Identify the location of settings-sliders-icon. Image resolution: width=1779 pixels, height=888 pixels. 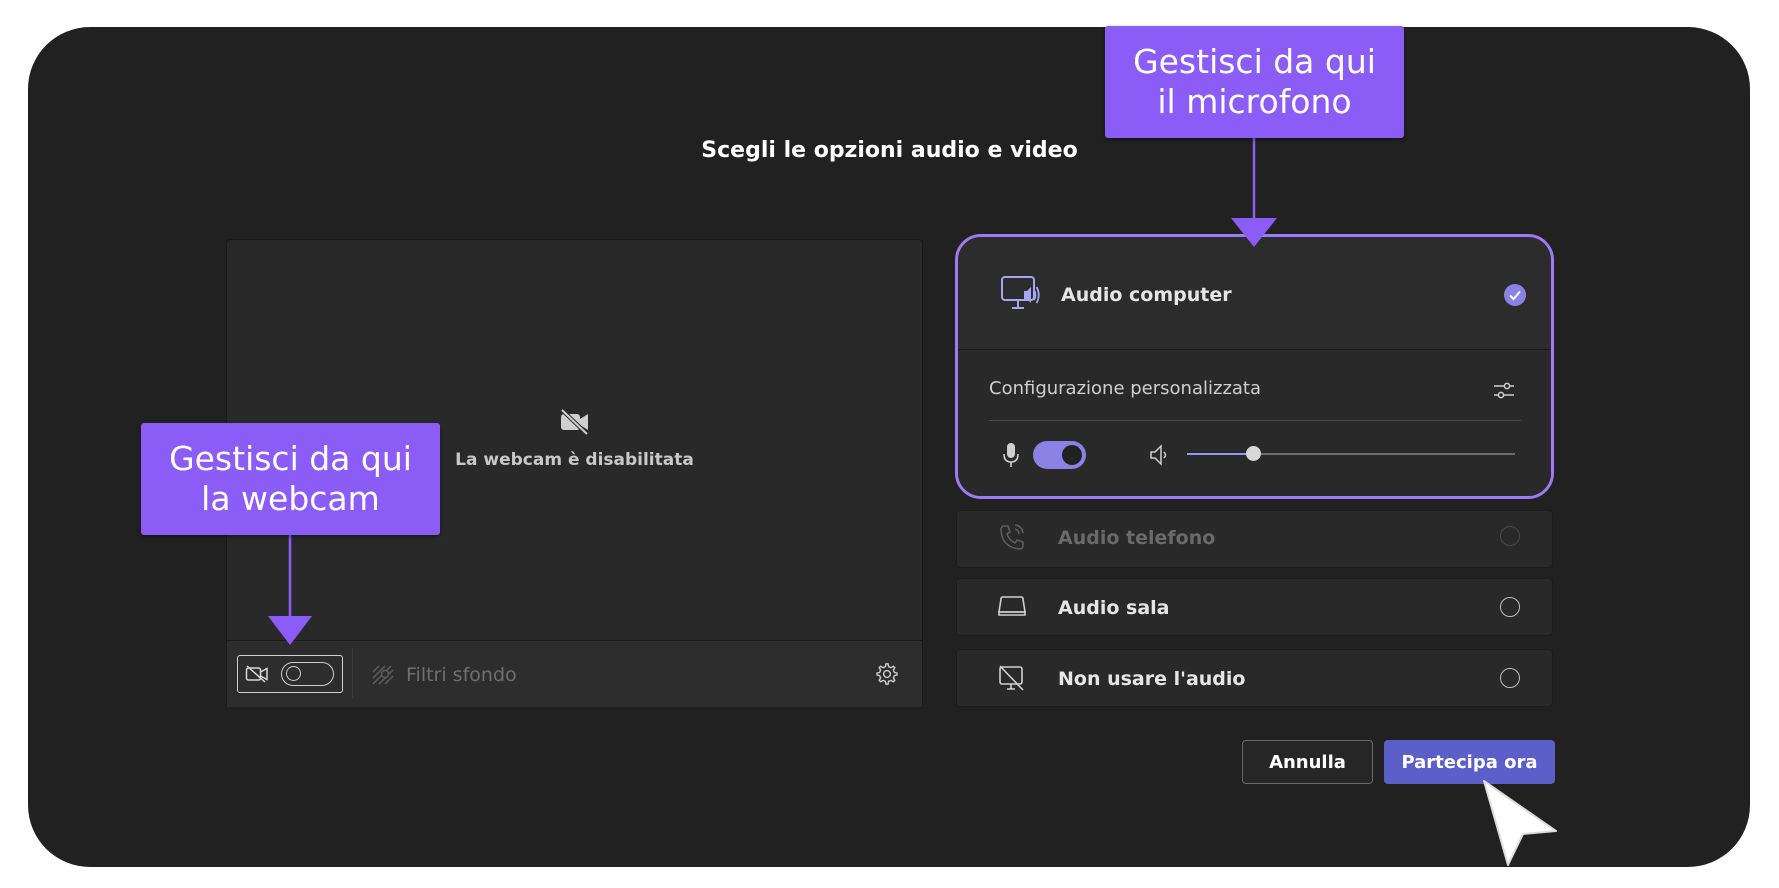
(1504, 390).